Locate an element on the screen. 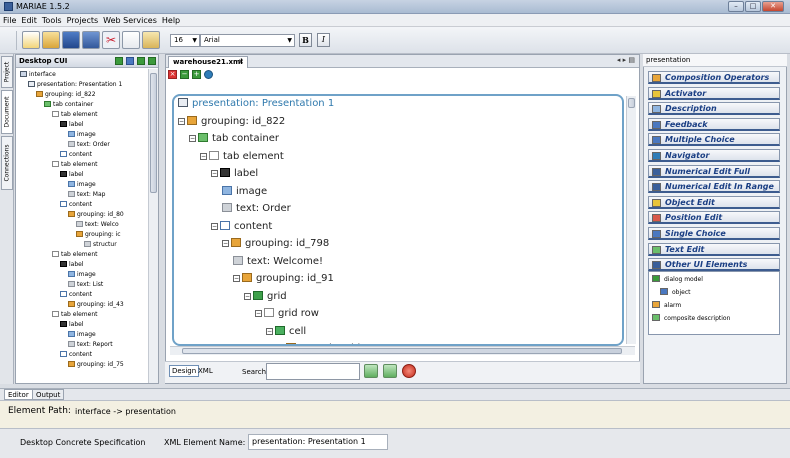 This screenshot has height=458, width=790. tree-node: presentation: Presentation 1 is located at coordinates (75, 85).